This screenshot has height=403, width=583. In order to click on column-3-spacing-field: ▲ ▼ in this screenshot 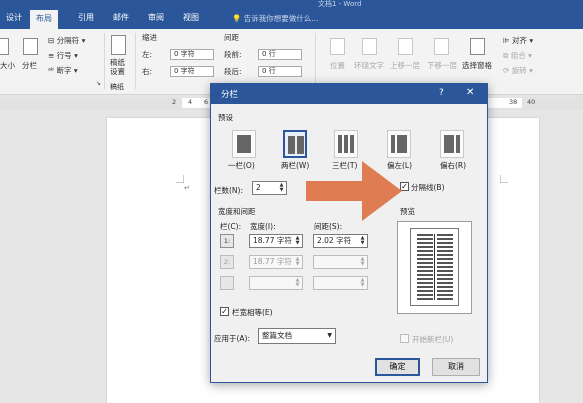, I will do `click(340, 283)`.